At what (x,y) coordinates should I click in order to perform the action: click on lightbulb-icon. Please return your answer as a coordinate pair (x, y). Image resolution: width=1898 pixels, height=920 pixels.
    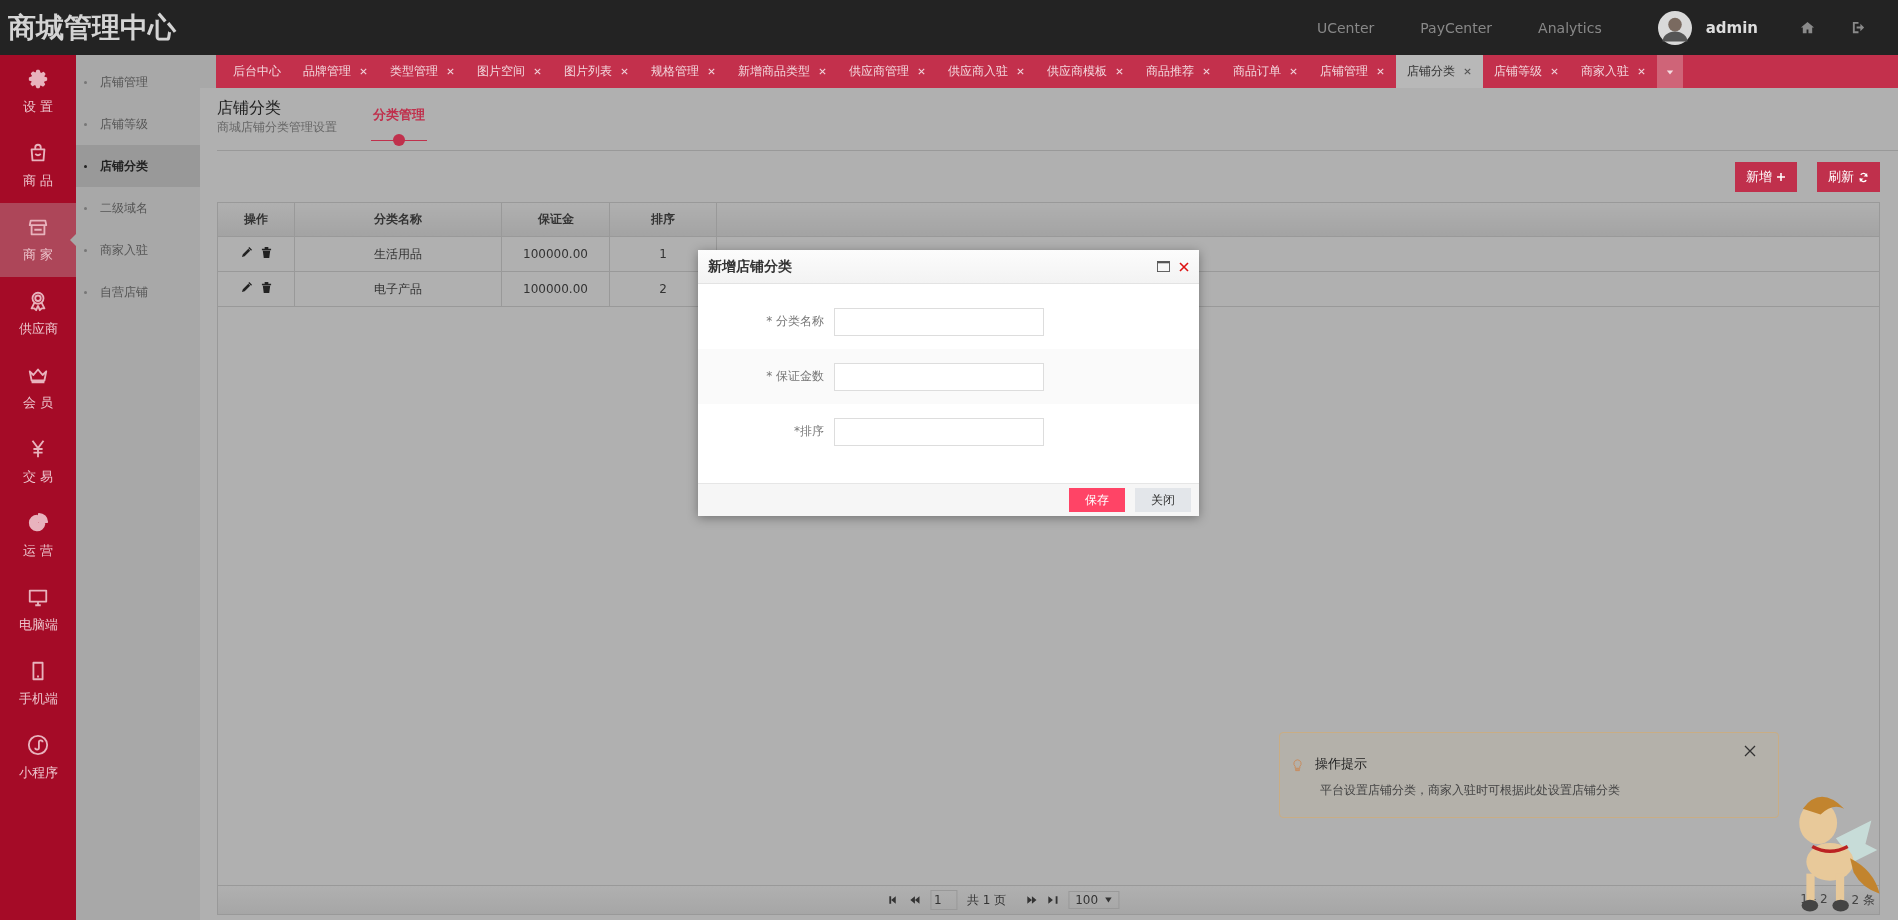
    Looking at the image, I should click on (1297, 764).